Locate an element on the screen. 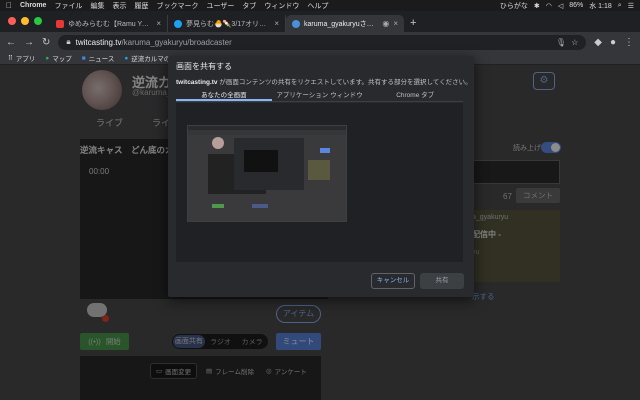 Image resolution: width=640 pixels, height=400 pixels. dialog-tabs: あなたの全画面 アプリケーション ウィンドウ Chrome タブ is located at coordinates (319, 95).